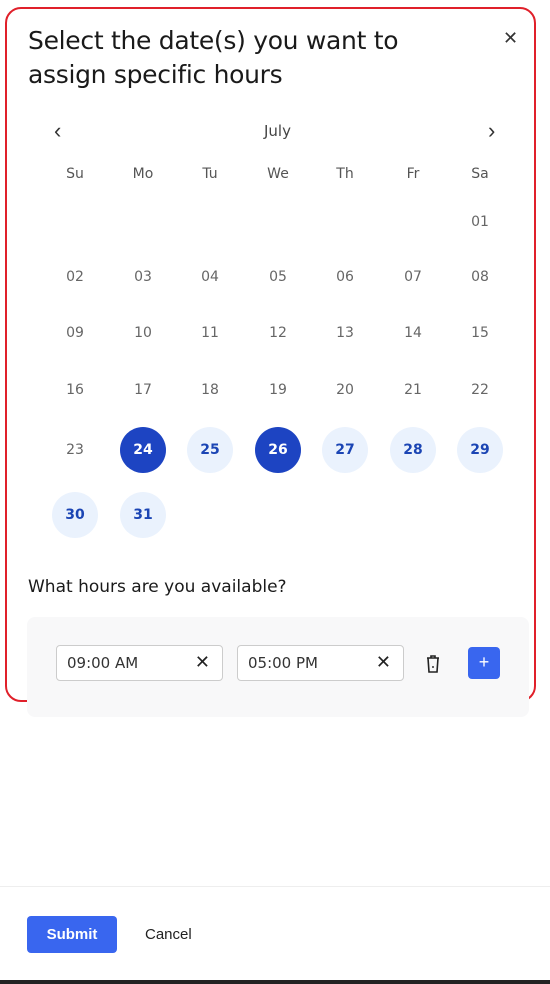  I want to click on weekday-header: Th, so click(345, 174).